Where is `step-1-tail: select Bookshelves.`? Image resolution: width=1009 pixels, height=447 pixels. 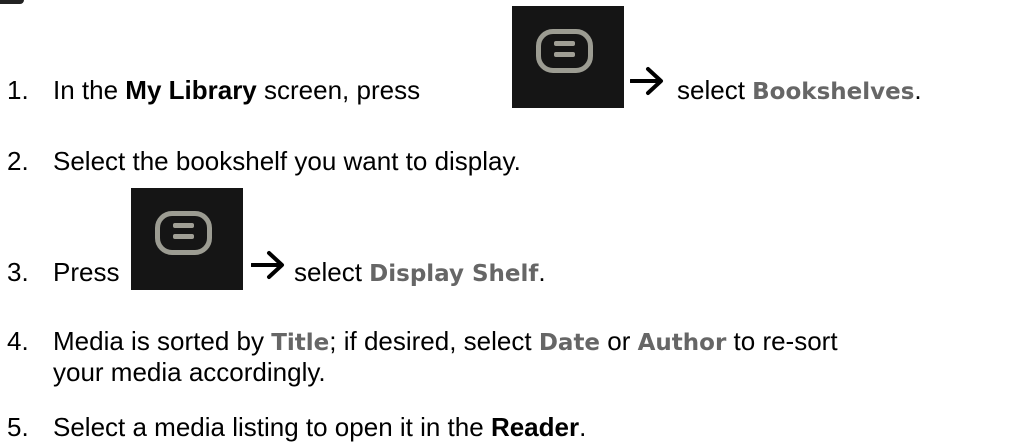
step-1-tail: select Bookshelves. is located at coordinates (799, 90).